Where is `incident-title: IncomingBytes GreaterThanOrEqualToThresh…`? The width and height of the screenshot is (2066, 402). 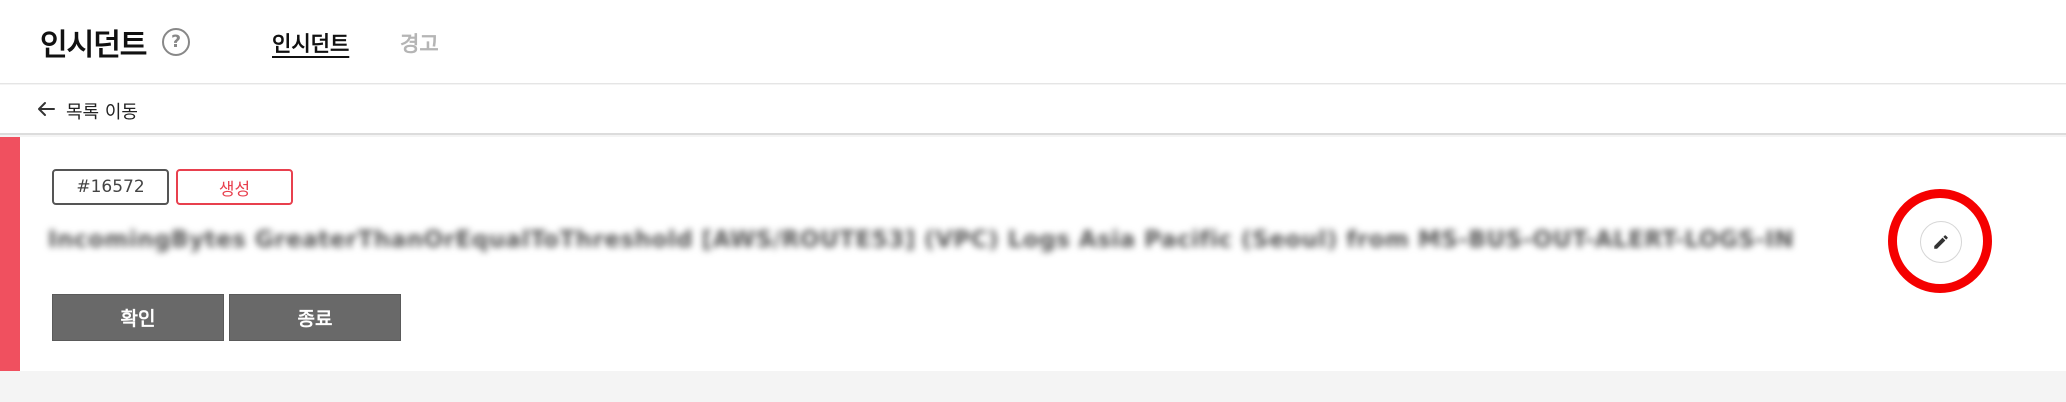
incident-title: IncomingBytes GreaterThanOrEqualToThresh… is located at coordinates (921, 240).